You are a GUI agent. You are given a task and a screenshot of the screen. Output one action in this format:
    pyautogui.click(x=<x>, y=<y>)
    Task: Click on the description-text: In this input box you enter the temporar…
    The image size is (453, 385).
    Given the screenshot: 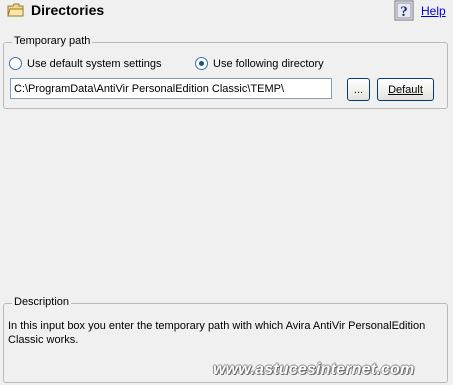 What is the action you would take?
    pyautogui.click(x=217, y=333)
    